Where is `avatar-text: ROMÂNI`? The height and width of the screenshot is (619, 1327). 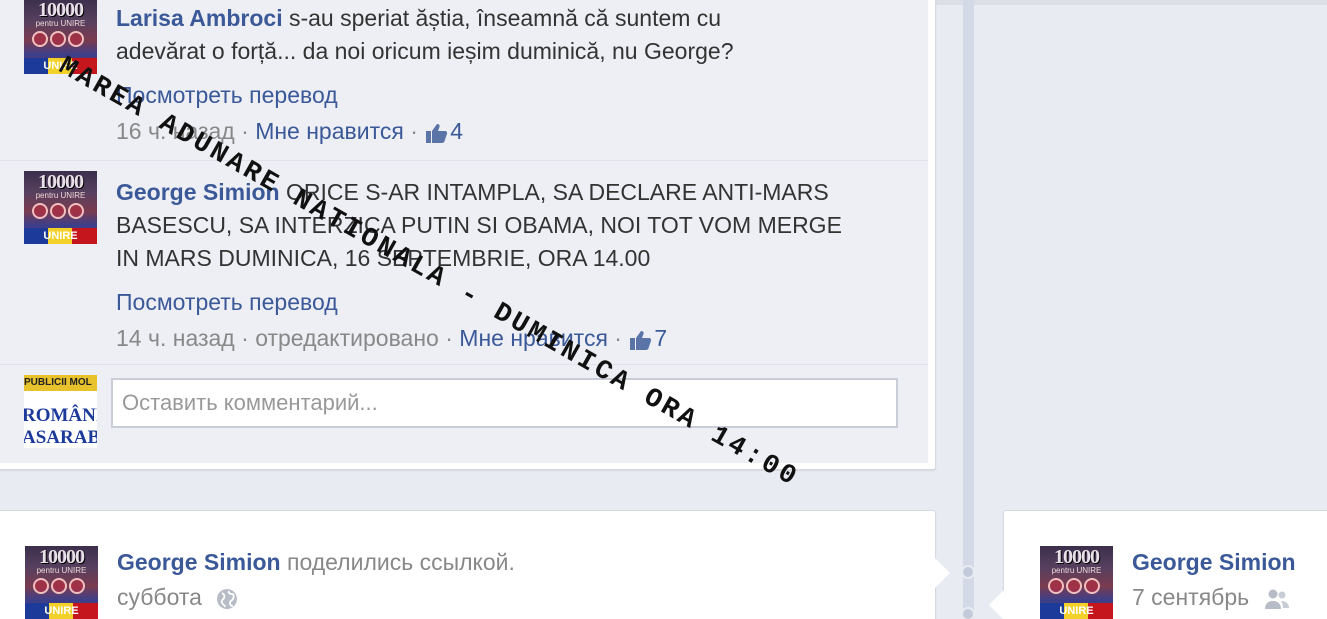
avatar-text: ROMÂNI is located at coordinates (60, 415).